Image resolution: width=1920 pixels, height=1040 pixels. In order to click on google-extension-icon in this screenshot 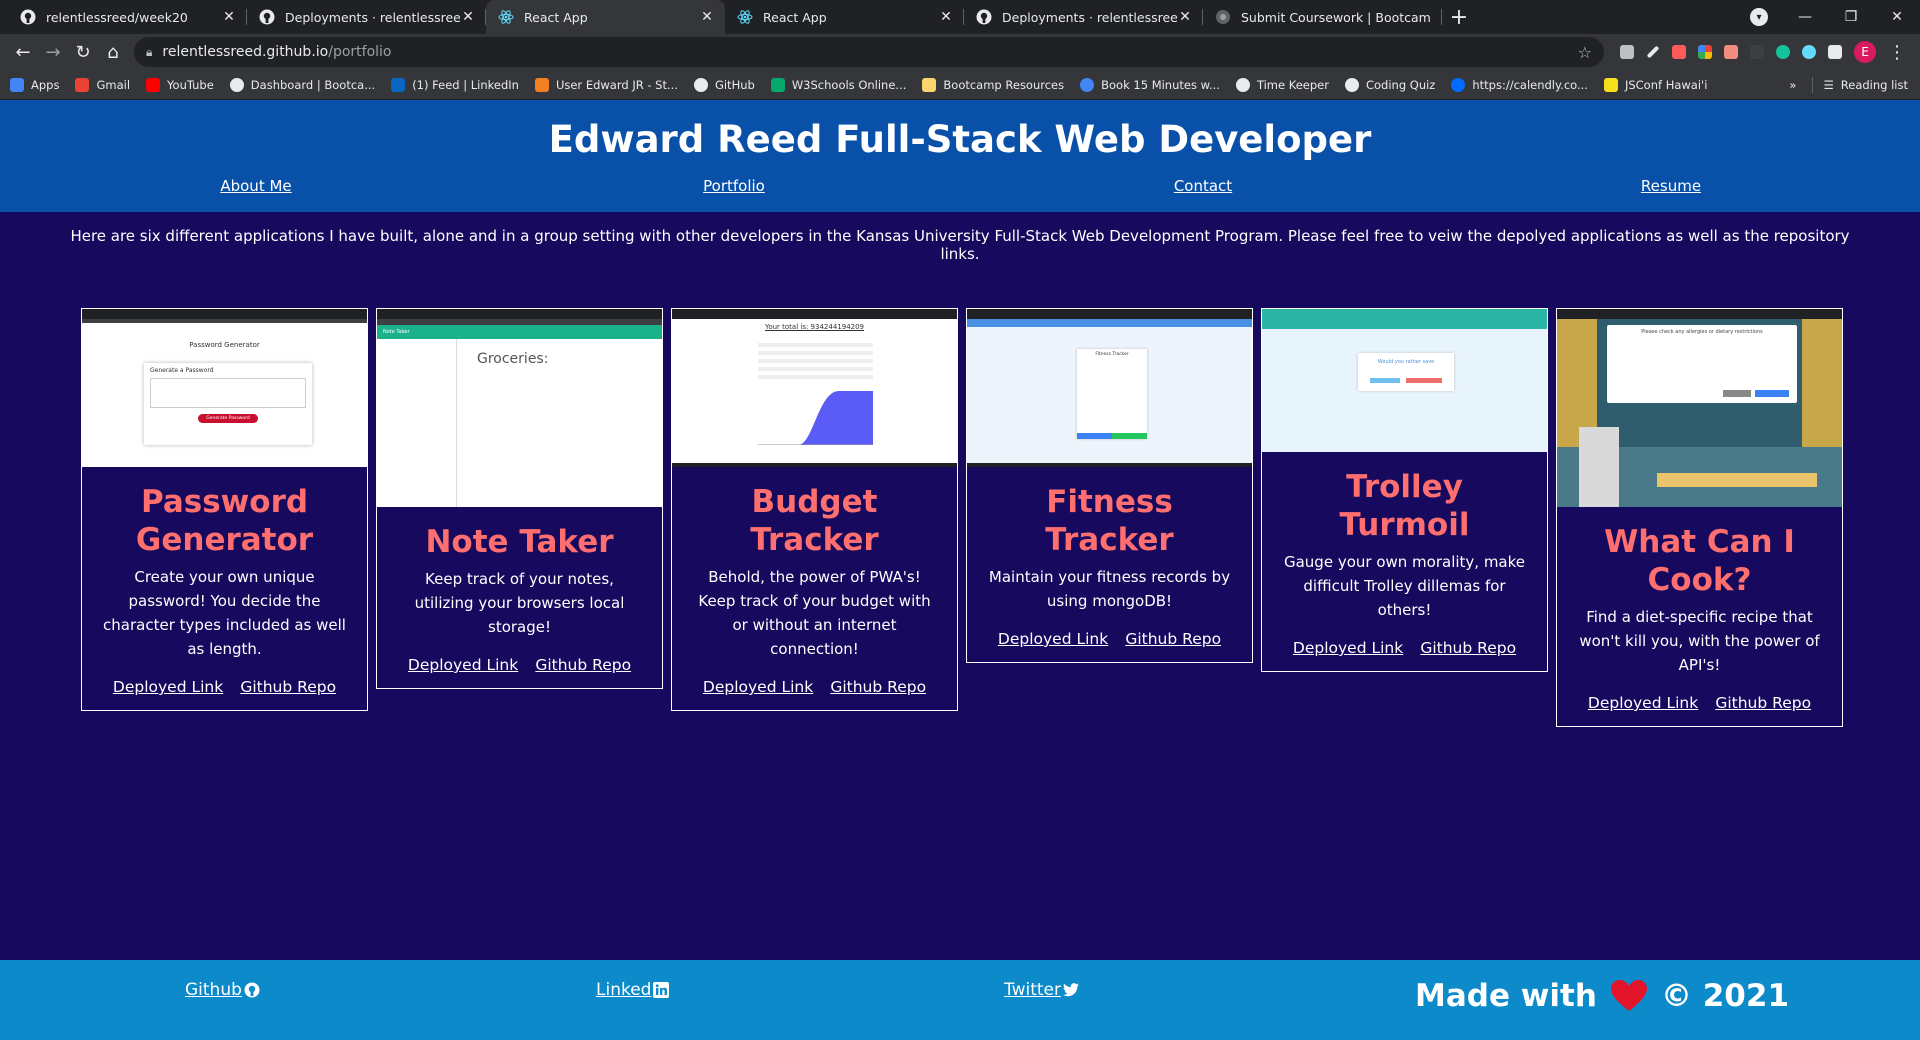, I will do `click(1705, 52)`.